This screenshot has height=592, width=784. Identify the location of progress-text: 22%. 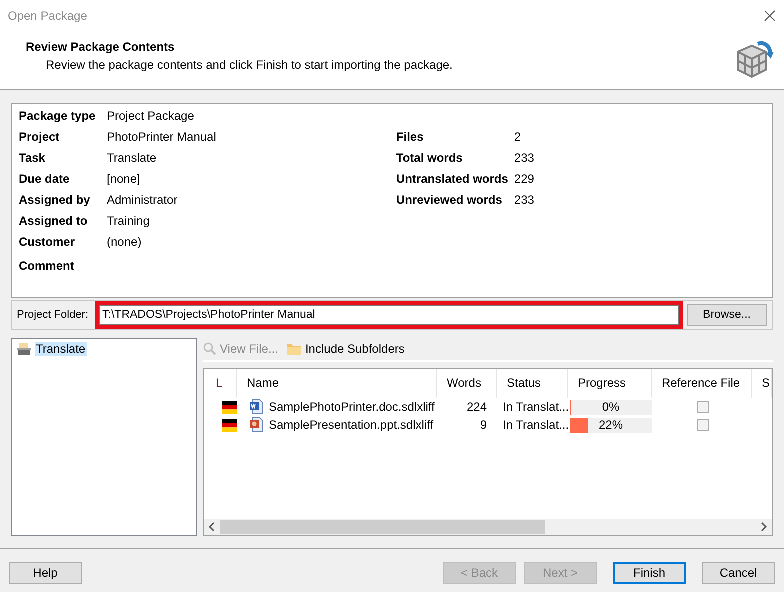
(611, 425).